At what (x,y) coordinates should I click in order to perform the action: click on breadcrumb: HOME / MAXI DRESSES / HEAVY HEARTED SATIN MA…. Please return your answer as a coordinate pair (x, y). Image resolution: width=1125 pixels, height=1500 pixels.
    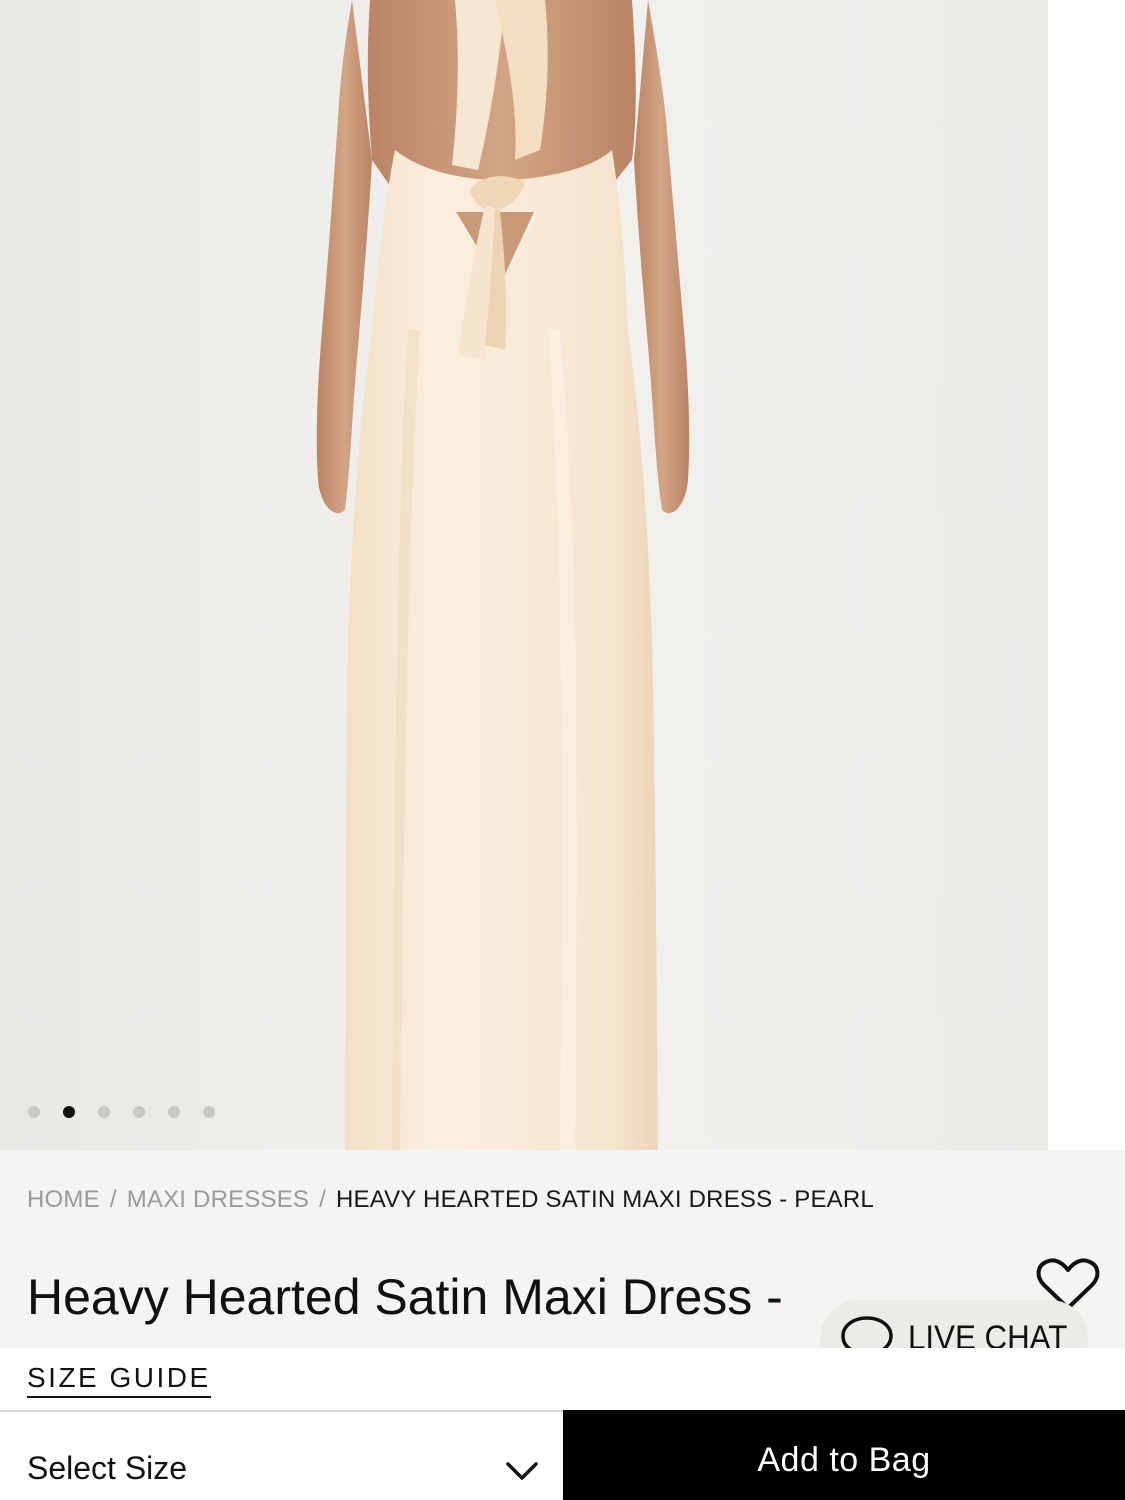
    Looking at the image, I should click on (450, 1200).